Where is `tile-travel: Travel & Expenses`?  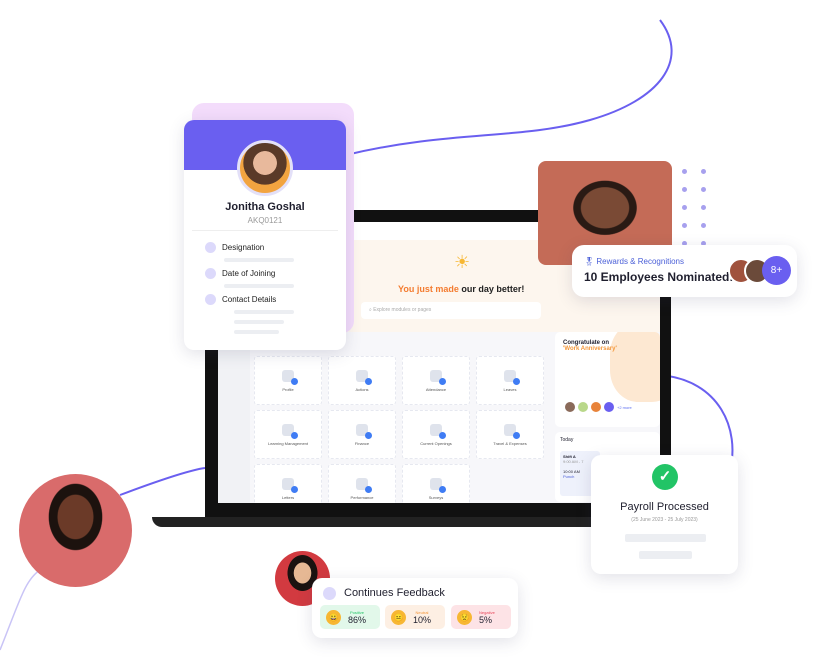
tile-travel: Travel & Expenses is located at coordinates (510, 434).